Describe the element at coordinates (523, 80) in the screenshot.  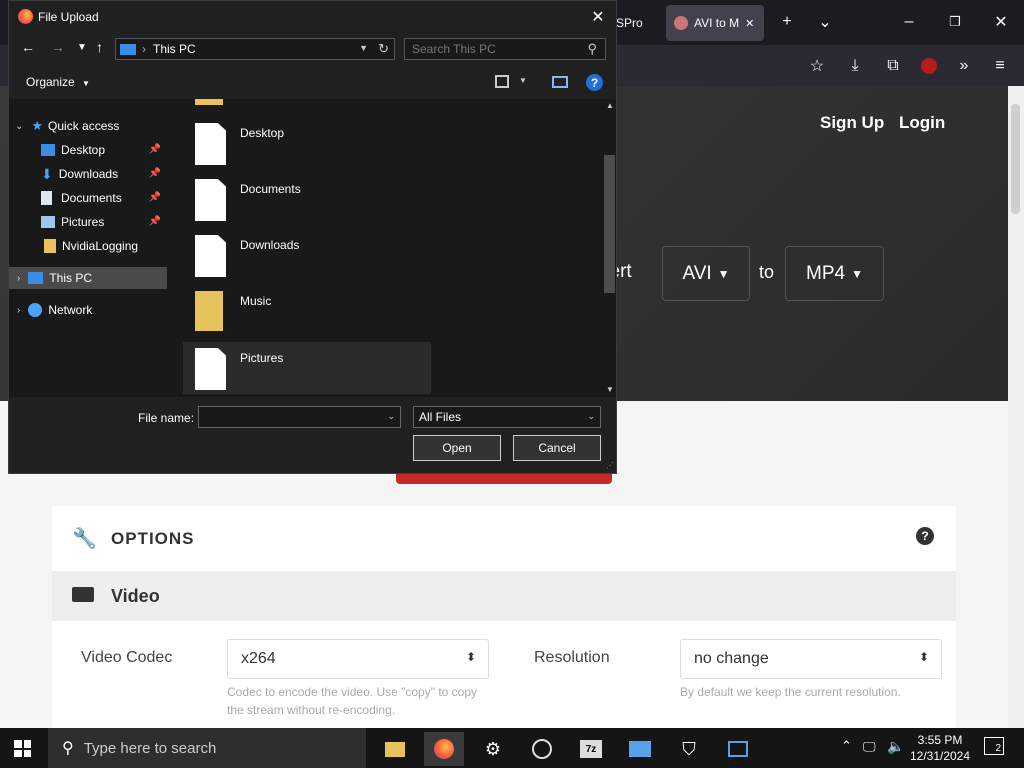
I see `view-dropdown-icon: ▼` at that location.